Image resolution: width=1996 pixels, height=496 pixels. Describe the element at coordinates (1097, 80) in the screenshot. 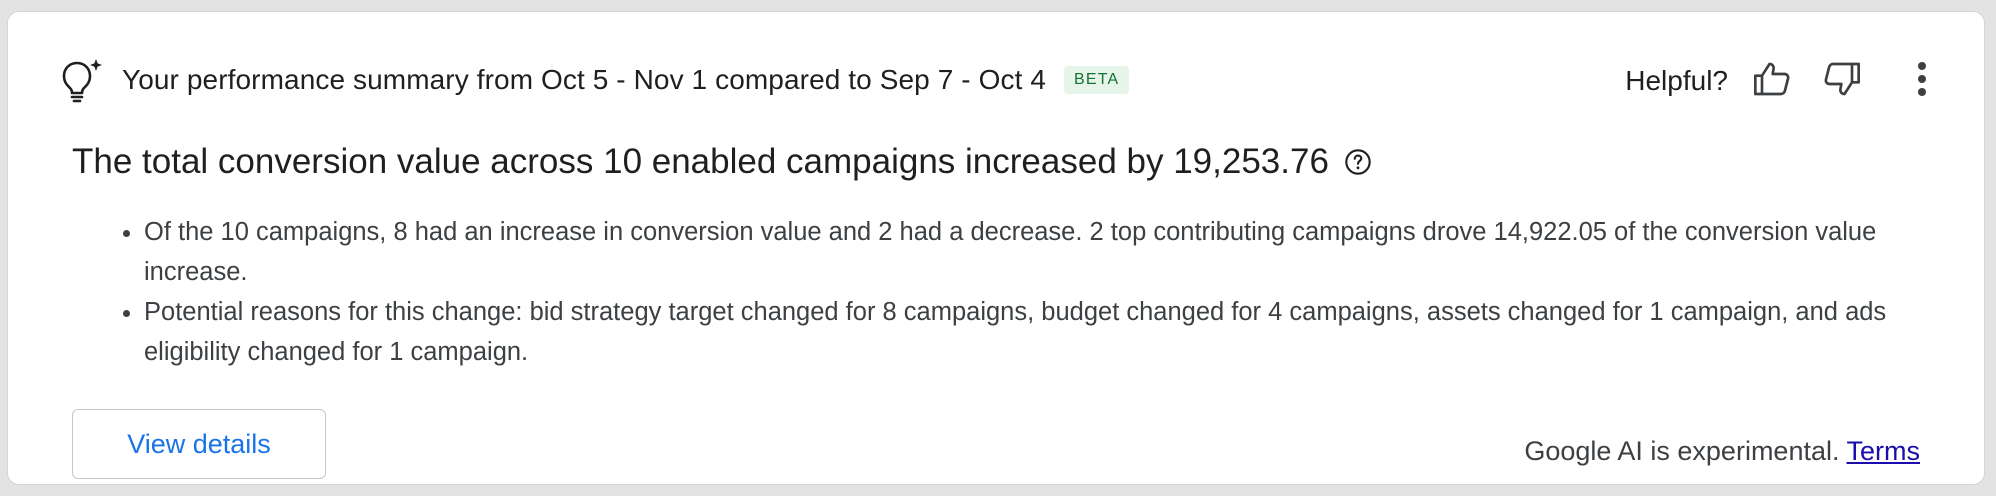

I see `beta-badge: BETA` at that location.